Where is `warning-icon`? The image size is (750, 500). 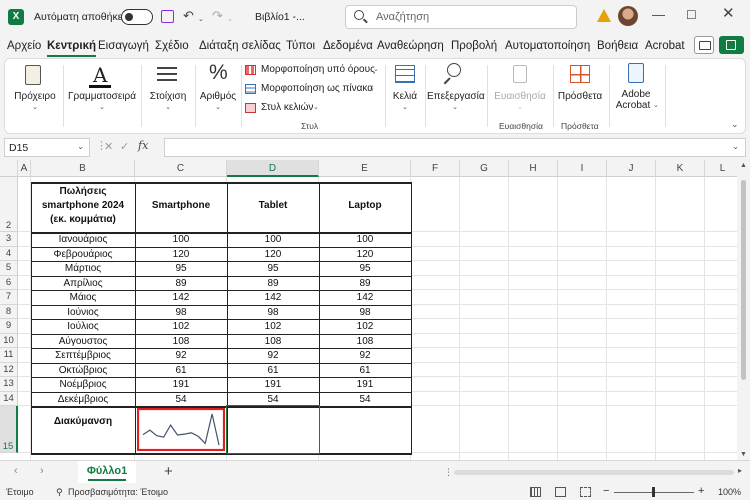
warning-icon is located at coordinates (604, 15).